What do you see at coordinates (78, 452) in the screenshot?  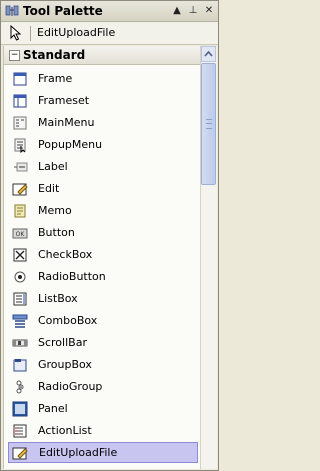 I see `list-item-label: EditUploadFile` at bounding box center [78, 452].